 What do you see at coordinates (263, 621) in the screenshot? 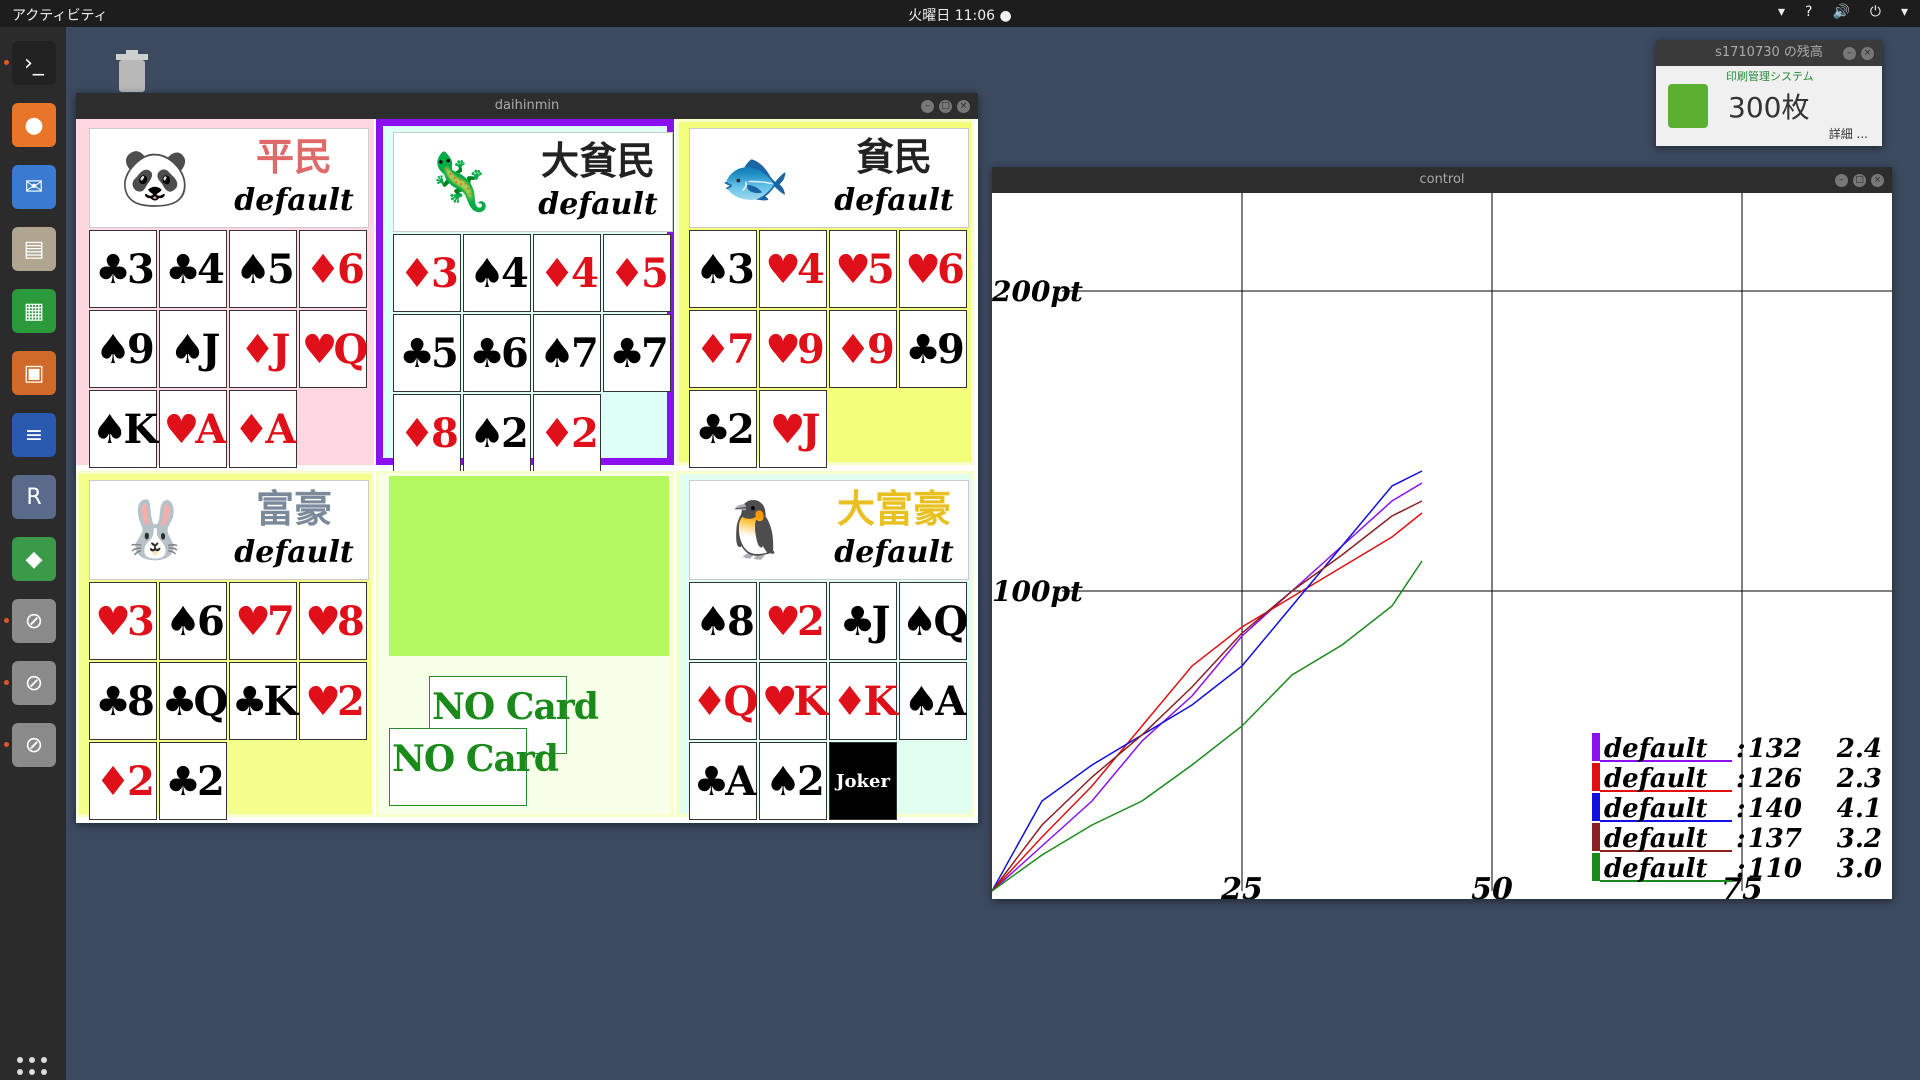
I see `playing-card: ♥7` at bounding box center [263, 621].